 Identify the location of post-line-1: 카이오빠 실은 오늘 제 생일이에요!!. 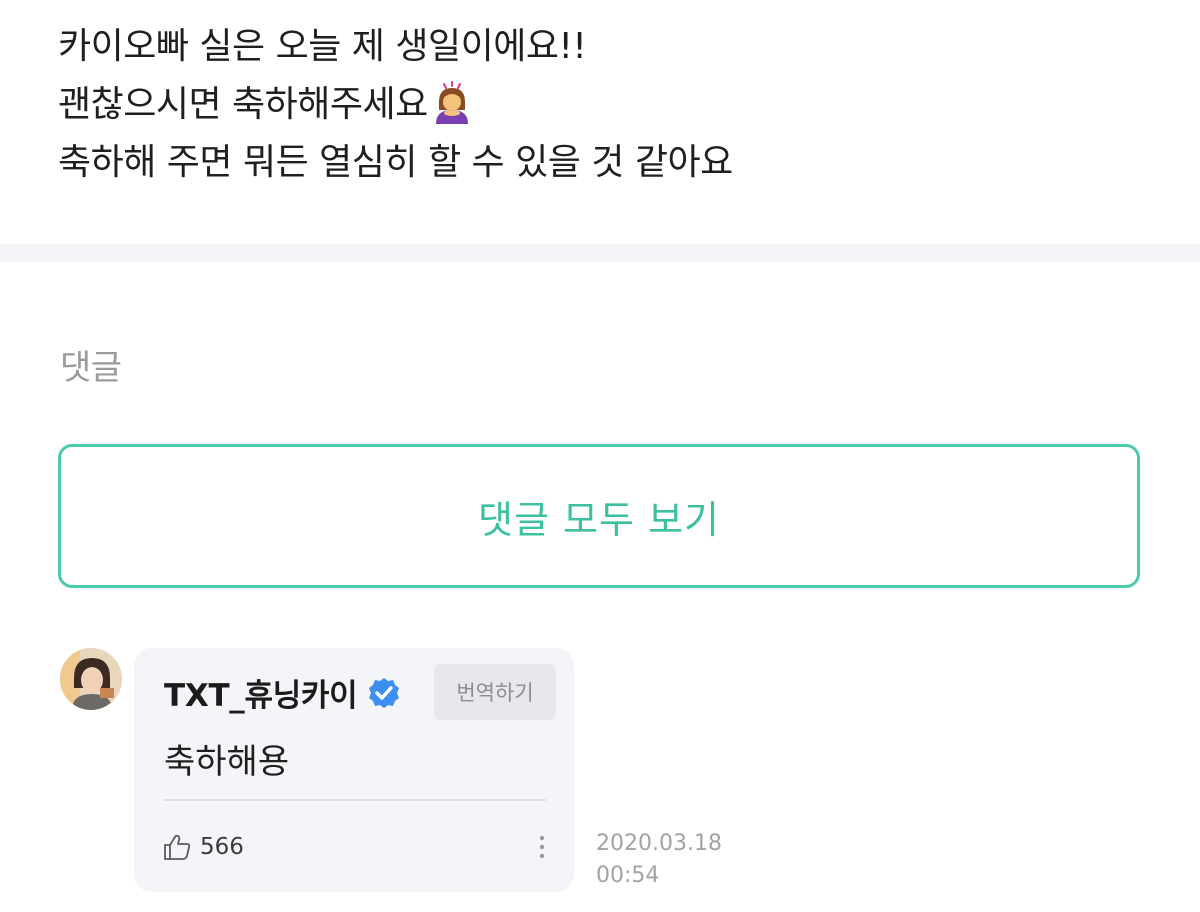
(322, 46).